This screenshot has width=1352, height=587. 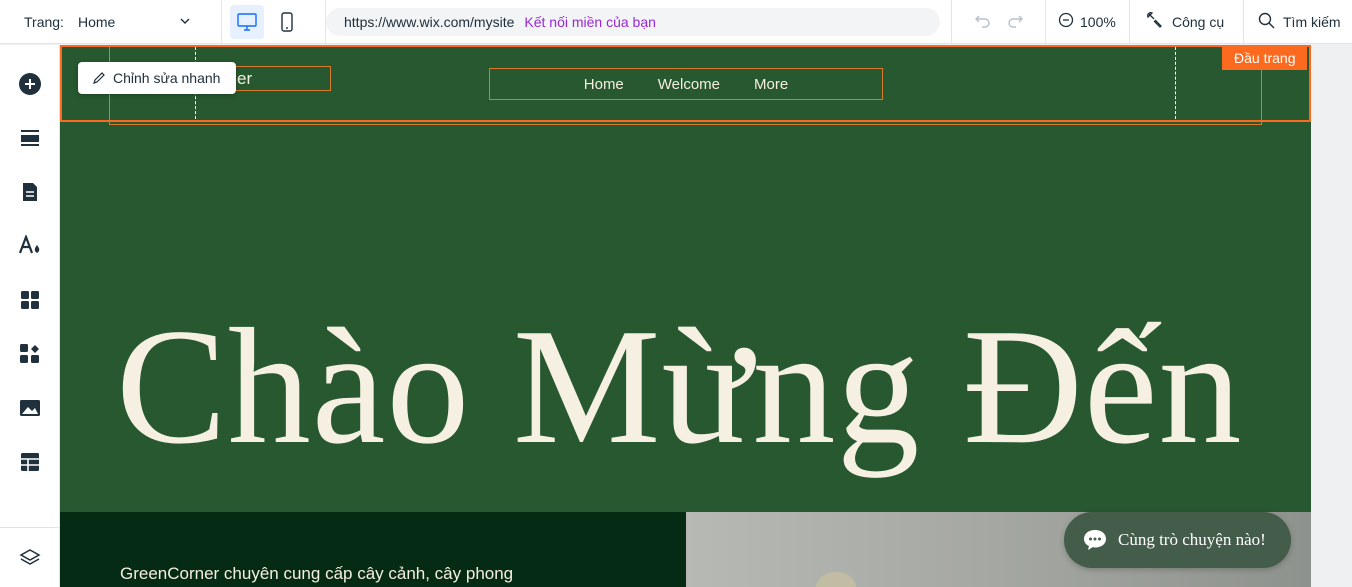 I want to click on chat-label: Cùng trò chuyện nào!, so click(x=1192, y=539).